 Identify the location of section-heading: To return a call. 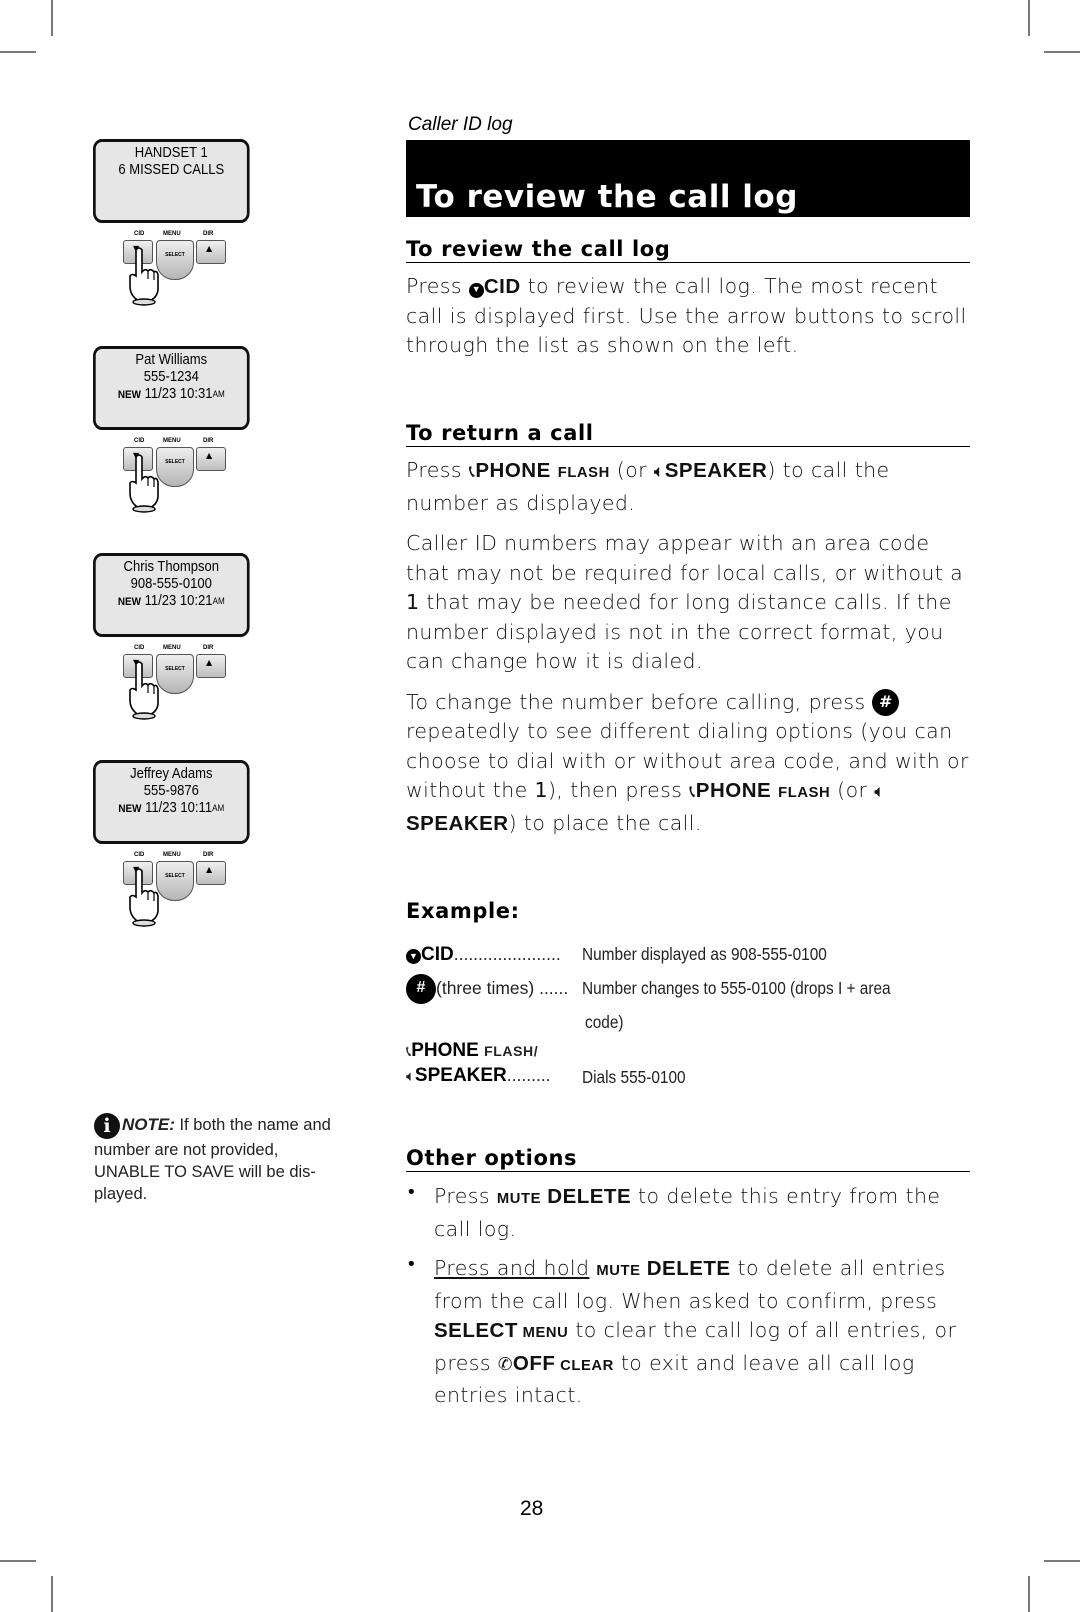
(688, 434).